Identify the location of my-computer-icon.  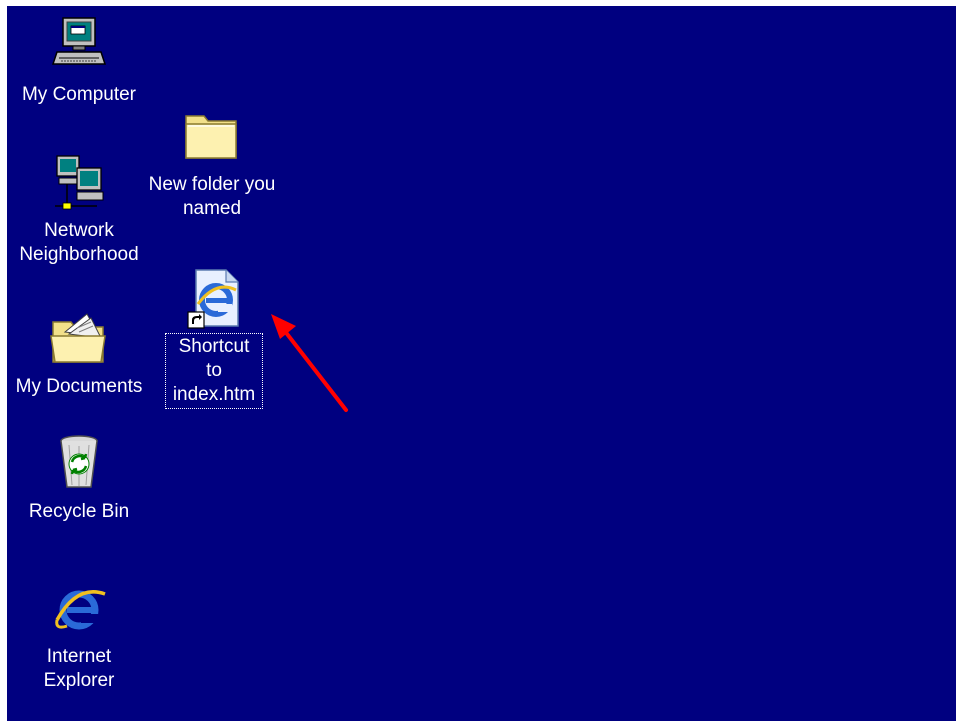
(79, 41).